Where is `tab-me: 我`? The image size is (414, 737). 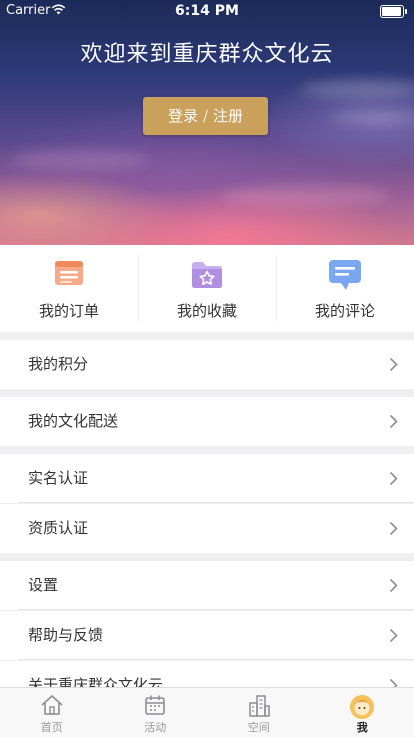 tab-me: 我 is located at coordinates (362, 712).